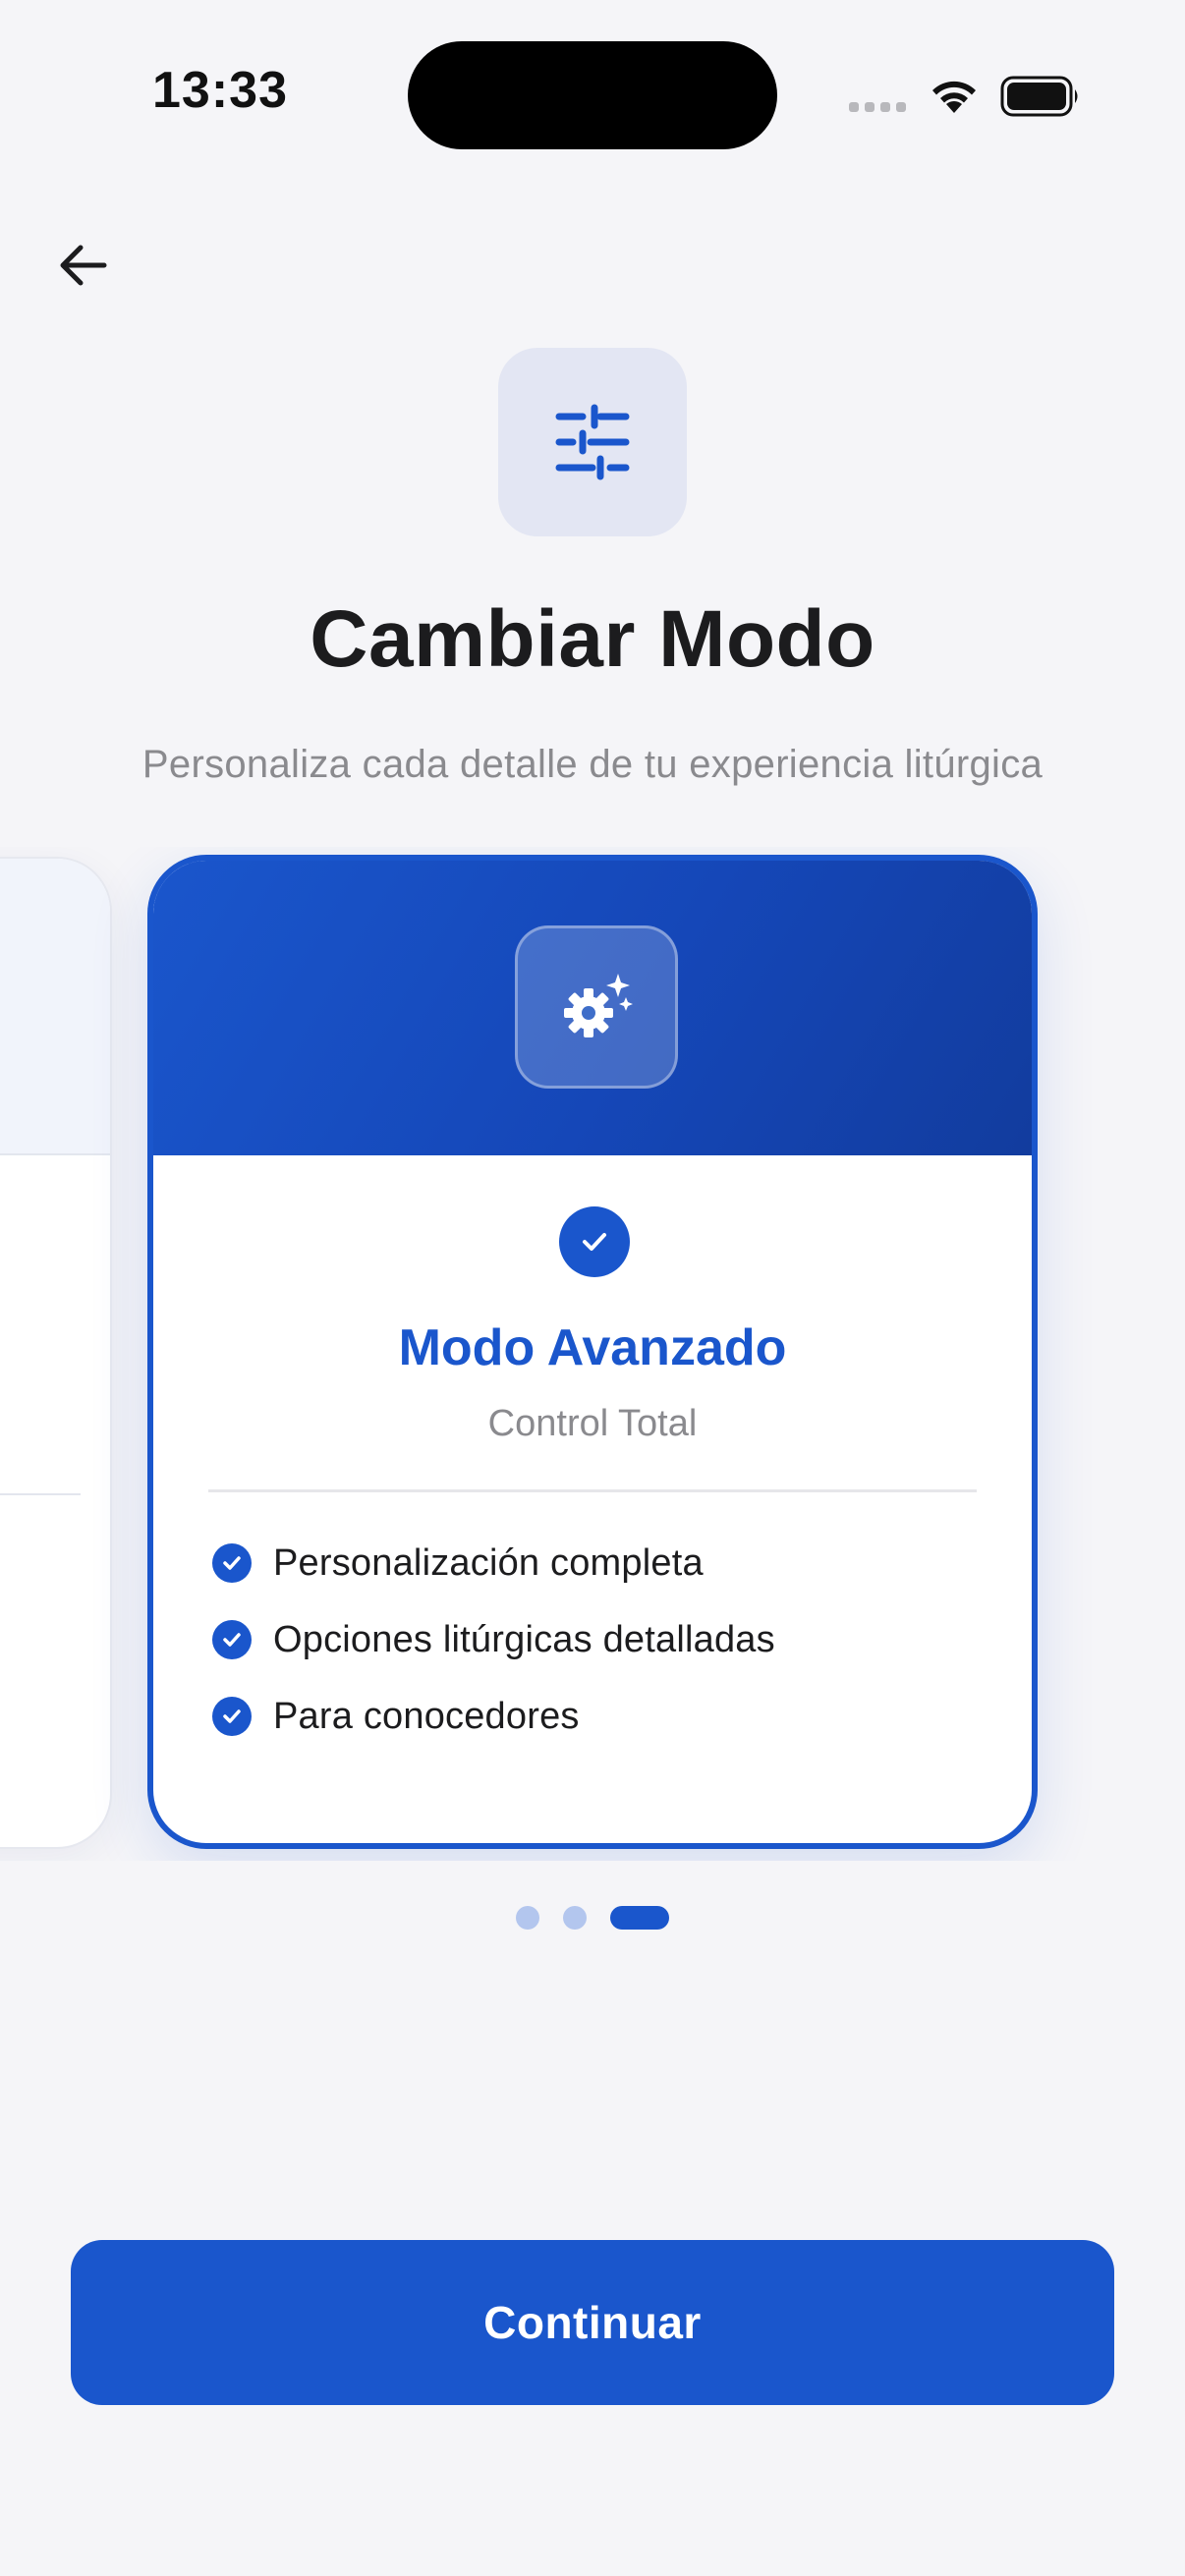 This screenshot has height=2576, width=1185. What do you see at coordinates (592, 1490) in the screenshot?
I see `card-divider` at bounding box center [592, 1490].